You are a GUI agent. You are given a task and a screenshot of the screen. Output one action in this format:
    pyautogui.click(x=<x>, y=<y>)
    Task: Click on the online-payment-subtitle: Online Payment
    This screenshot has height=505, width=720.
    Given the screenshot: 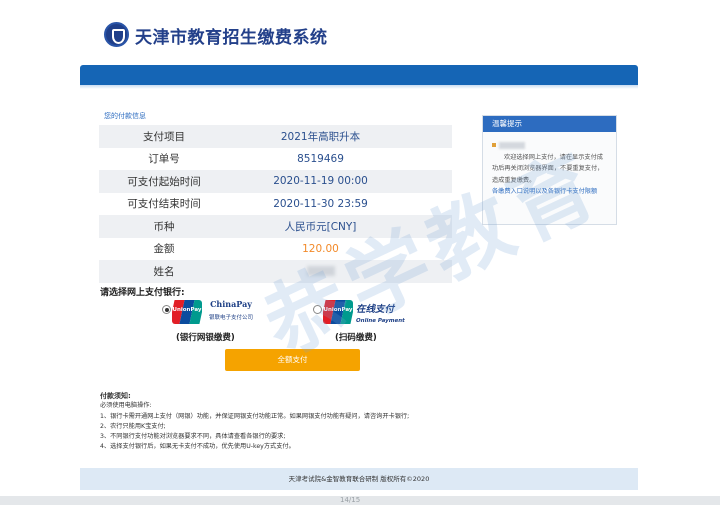 What is the action you would take?
    pyautogui.click(x=380, y=321)
    